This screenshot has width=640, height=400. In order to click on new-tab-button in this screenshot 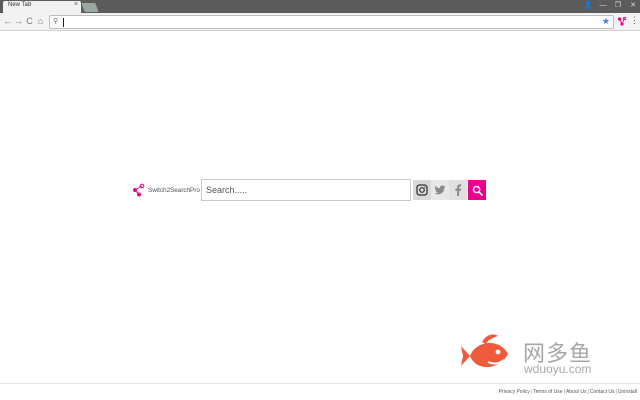, I will do `click(90, 7)`.